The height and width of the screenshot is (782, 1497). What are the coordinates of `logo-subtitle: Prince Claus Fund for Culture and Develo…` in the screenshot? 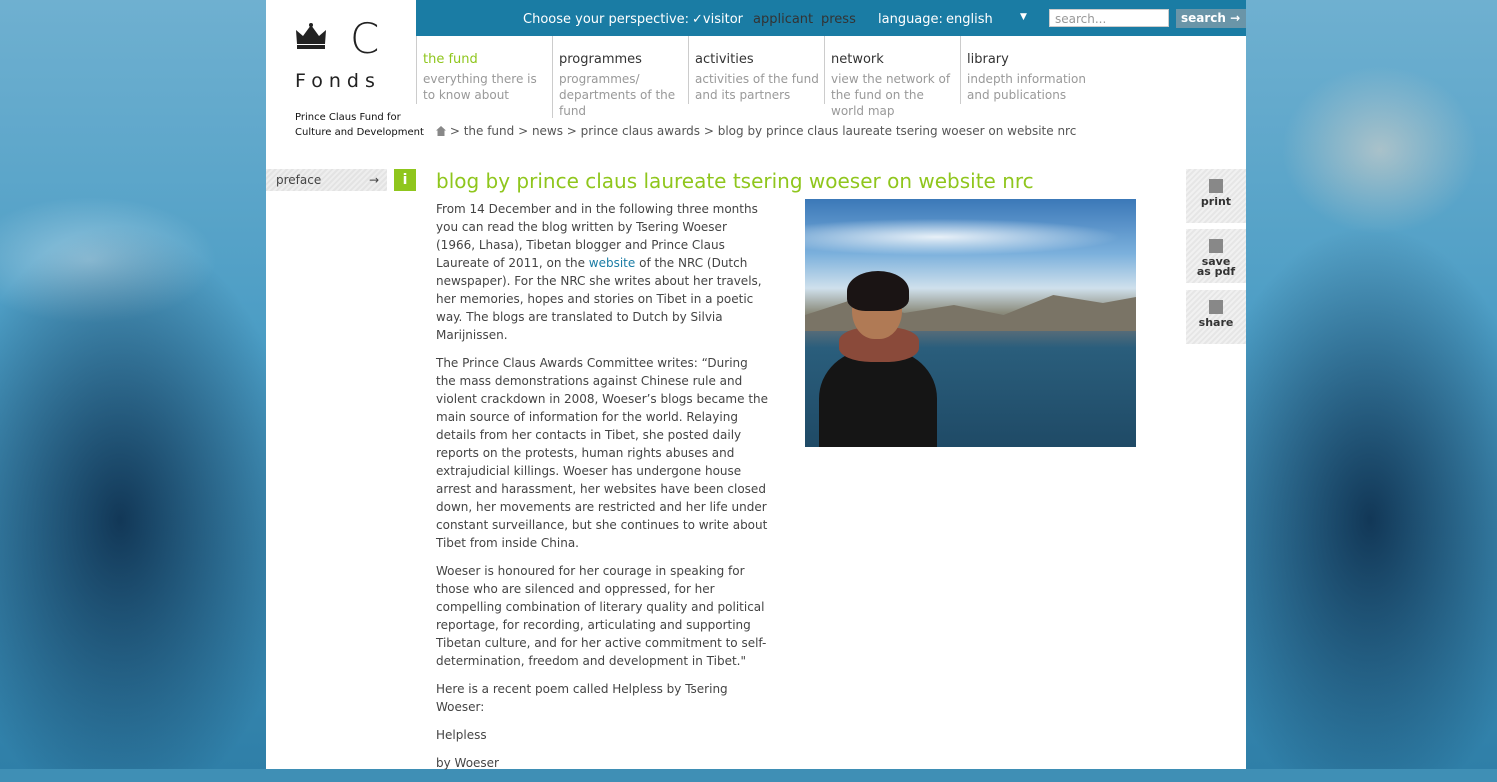 It's located at (360, 125).